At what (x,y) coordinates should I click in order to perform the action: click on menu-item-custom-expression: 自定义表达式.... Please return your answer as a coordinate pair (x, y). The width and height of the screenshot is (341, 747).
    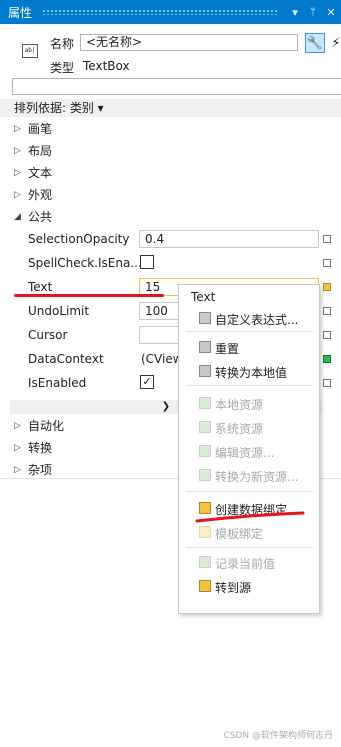
    Looking at the image, I should click on (249, 318).